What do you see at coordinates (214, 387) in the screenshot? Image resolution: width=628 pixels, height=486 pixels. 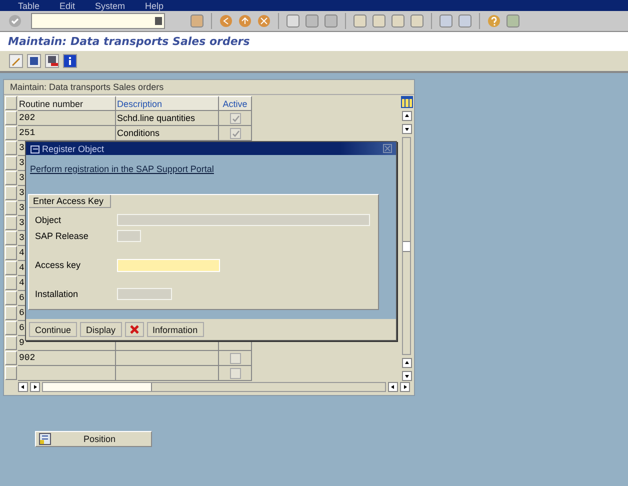 I see `horizontal-scrollbar` at bounding box center [214, 387].